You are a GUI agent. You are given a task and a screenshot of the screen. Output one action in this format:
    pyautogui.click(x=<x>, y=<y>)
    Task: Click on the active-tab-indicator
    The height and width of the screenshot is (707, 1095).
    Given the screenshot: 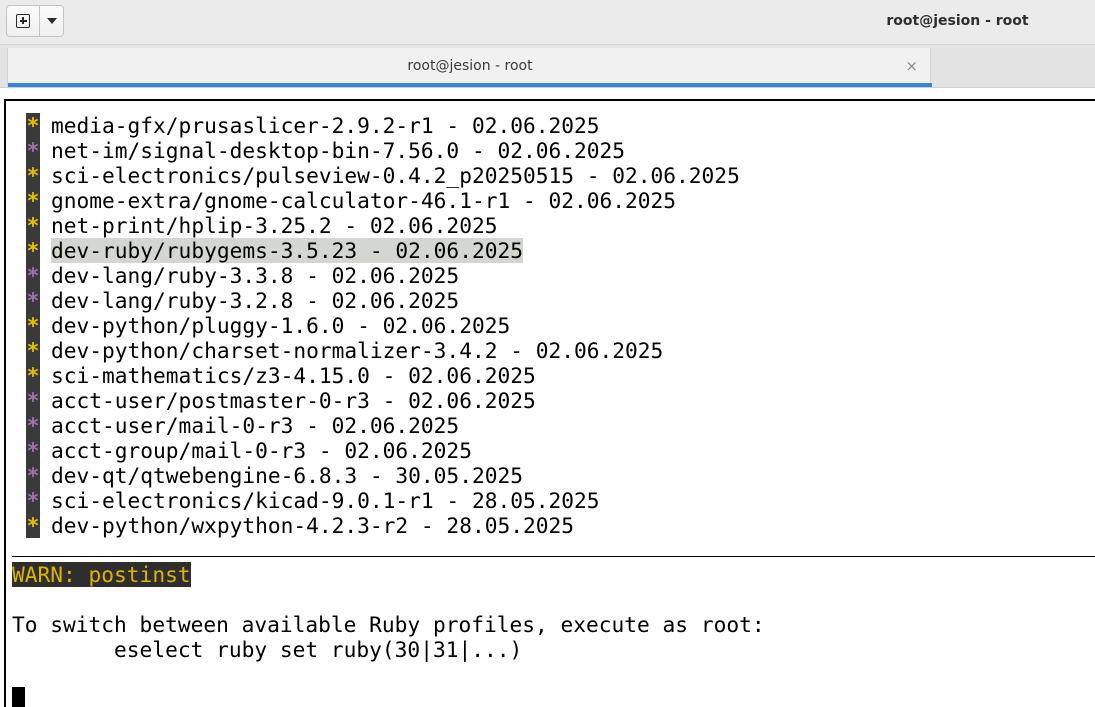 What is the action you would take?
    pyautogui.click(x=470, y=85)
    